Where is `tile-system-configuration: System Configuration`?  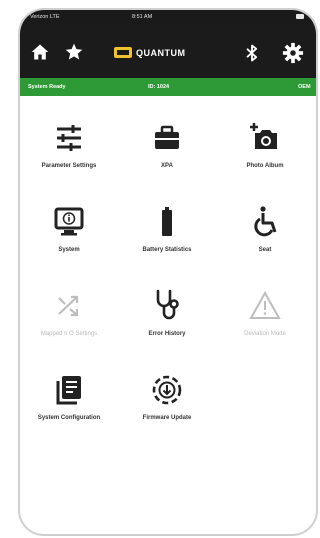
tile-system-configuration: System Configuration is located at coordinates (69, 397).